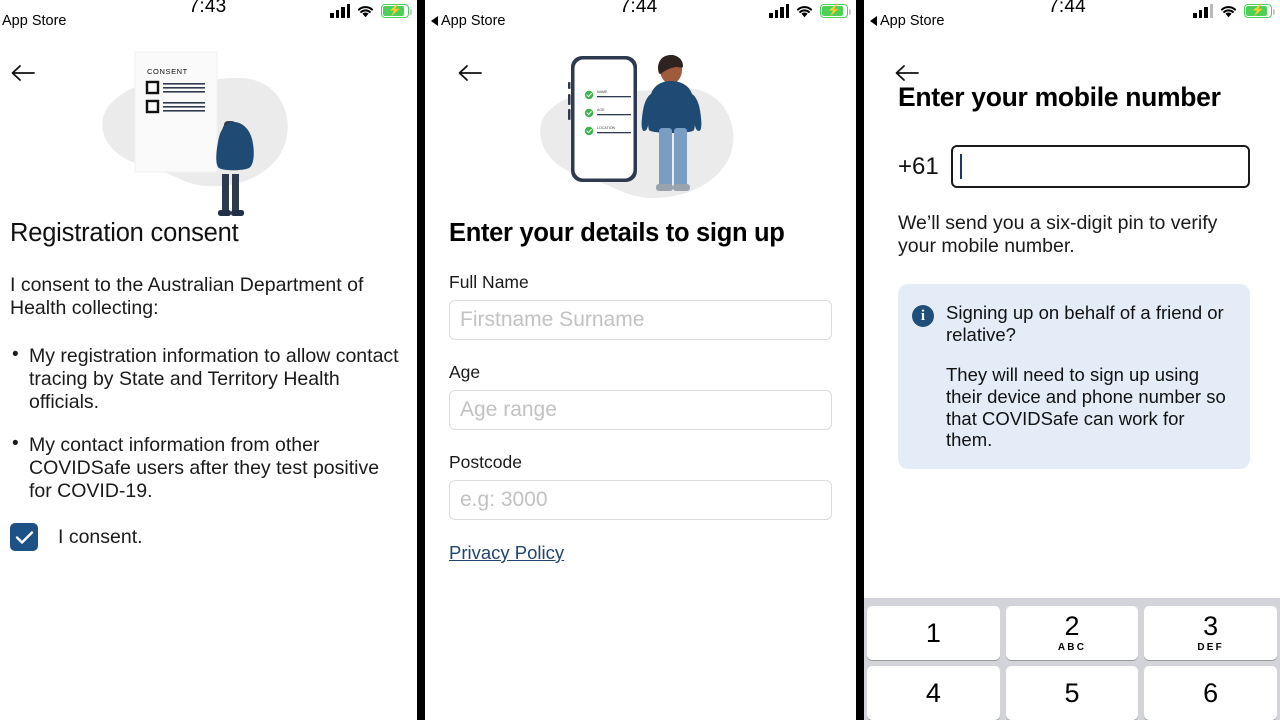  What do you see at coordinates (489, 282) in the screenshot?
I see `field-label: Full Name` at bounding box center [489, 282].